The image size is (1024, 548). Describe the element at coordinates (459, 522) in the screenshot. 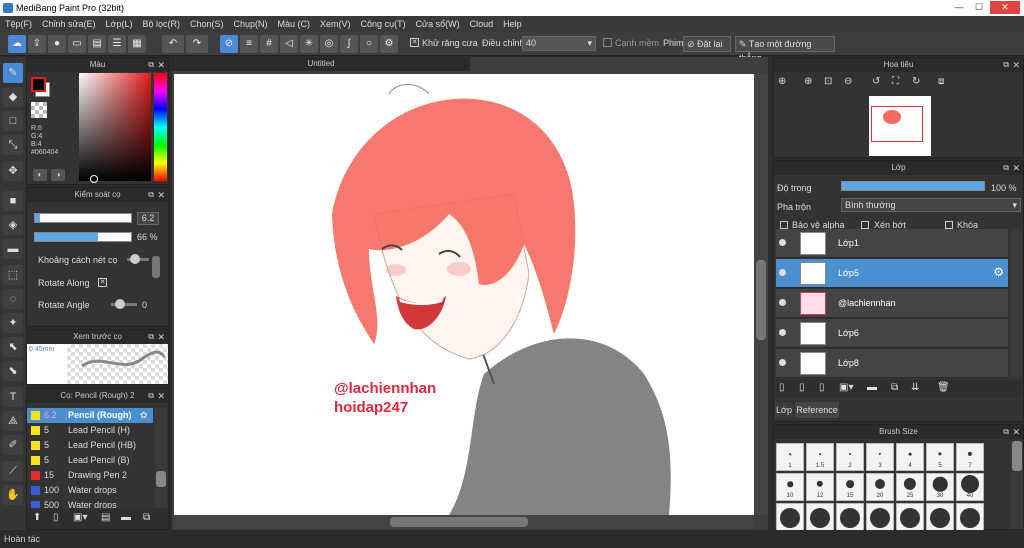

I see `horizontal-scroll-thumb` at that location.